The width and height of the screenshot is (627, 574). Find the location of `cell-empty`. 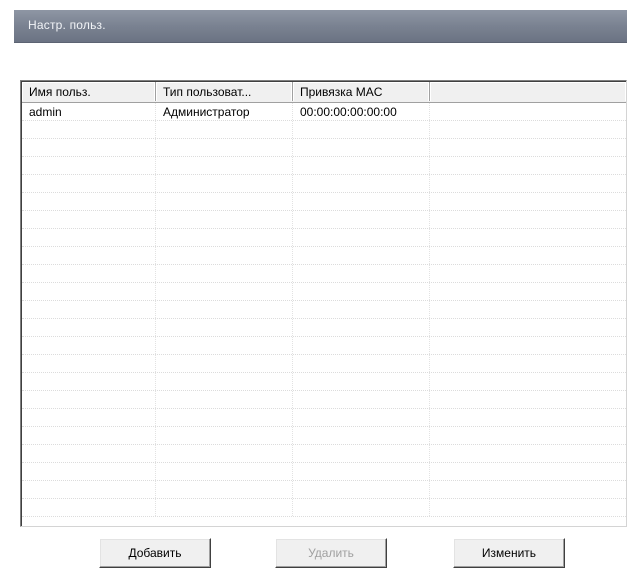

cell-empty is located at coordinates (528, 111).